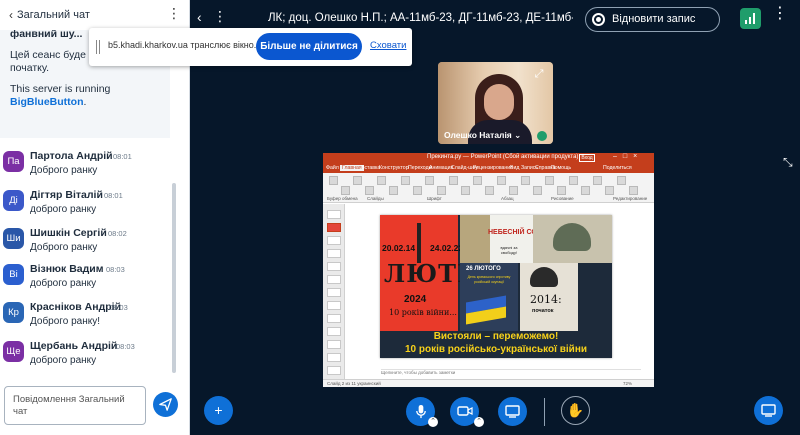 The height and width of the screenshot is (435, 800). Describe the element at coordinates (515, 168) in the screenshot. I see `ppt-tab: Вид` at that location.